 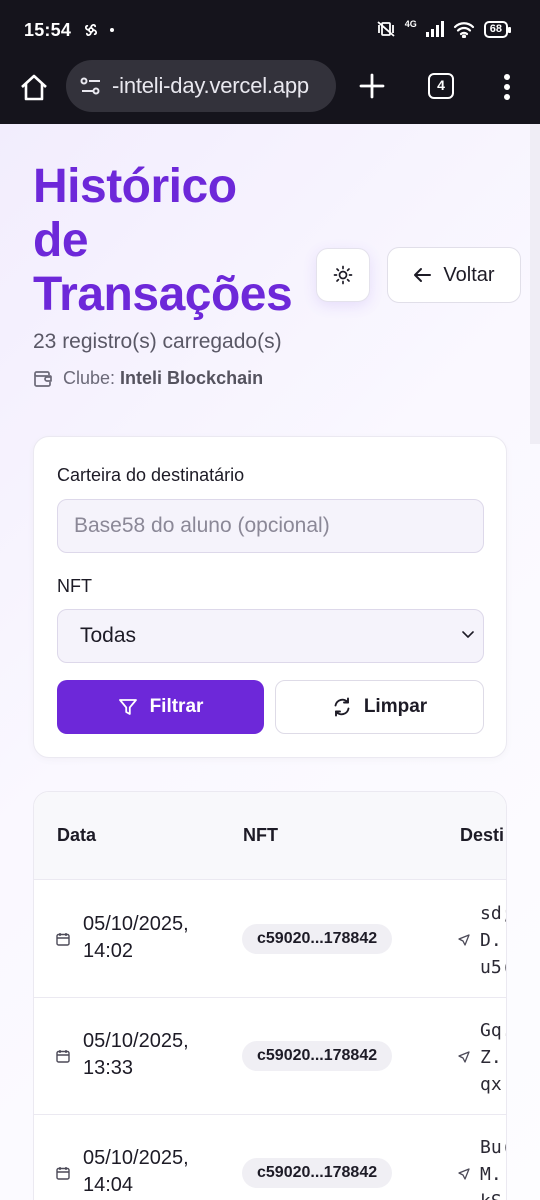 I want to click on status-bar: 15:54 4G 68, so click(x=270, y=30).